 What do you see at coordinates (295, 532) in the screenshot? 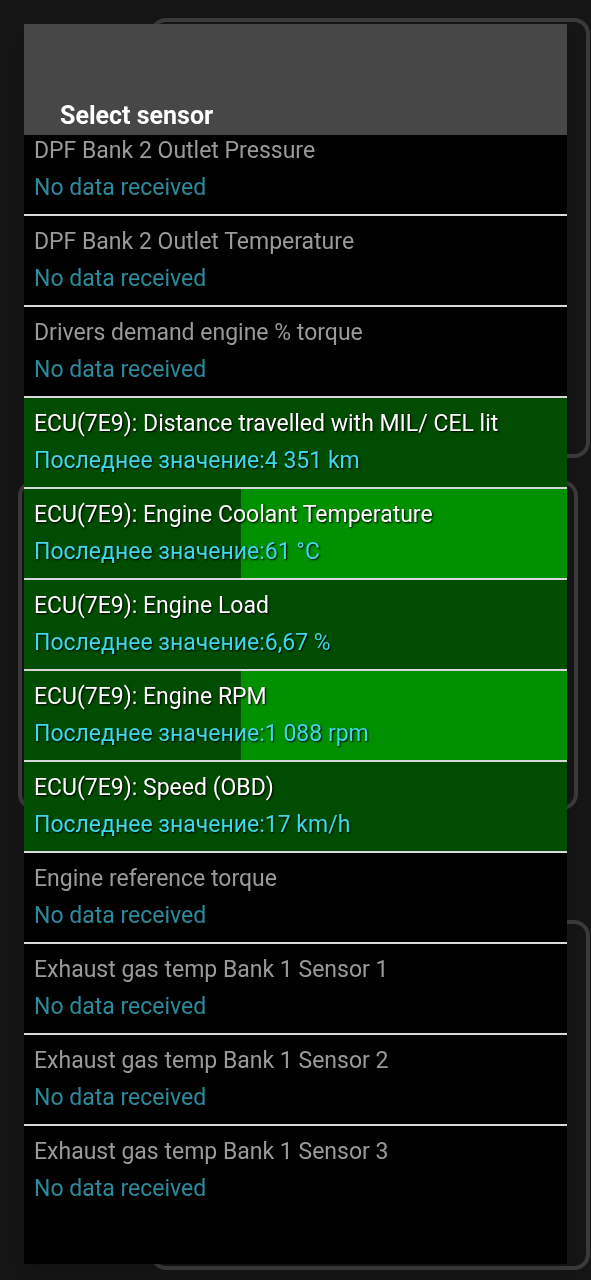
I see `sensor-item: ECU(7E9): Engine Coolant Temperature Последнее значение:61 °C` at bounding box center [295, 532].